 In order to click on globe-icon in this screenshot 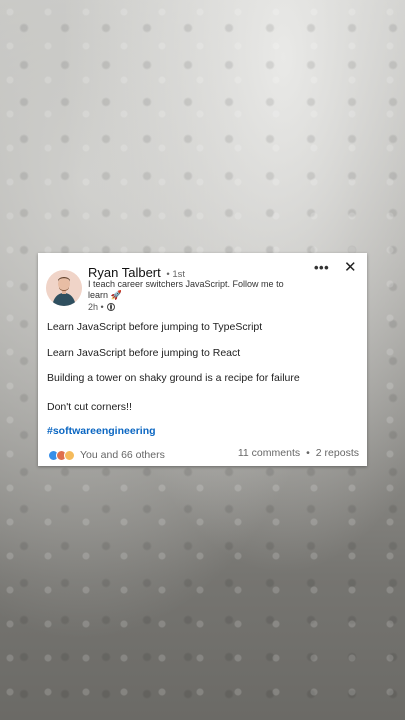, I will do `click(110, 307)`.